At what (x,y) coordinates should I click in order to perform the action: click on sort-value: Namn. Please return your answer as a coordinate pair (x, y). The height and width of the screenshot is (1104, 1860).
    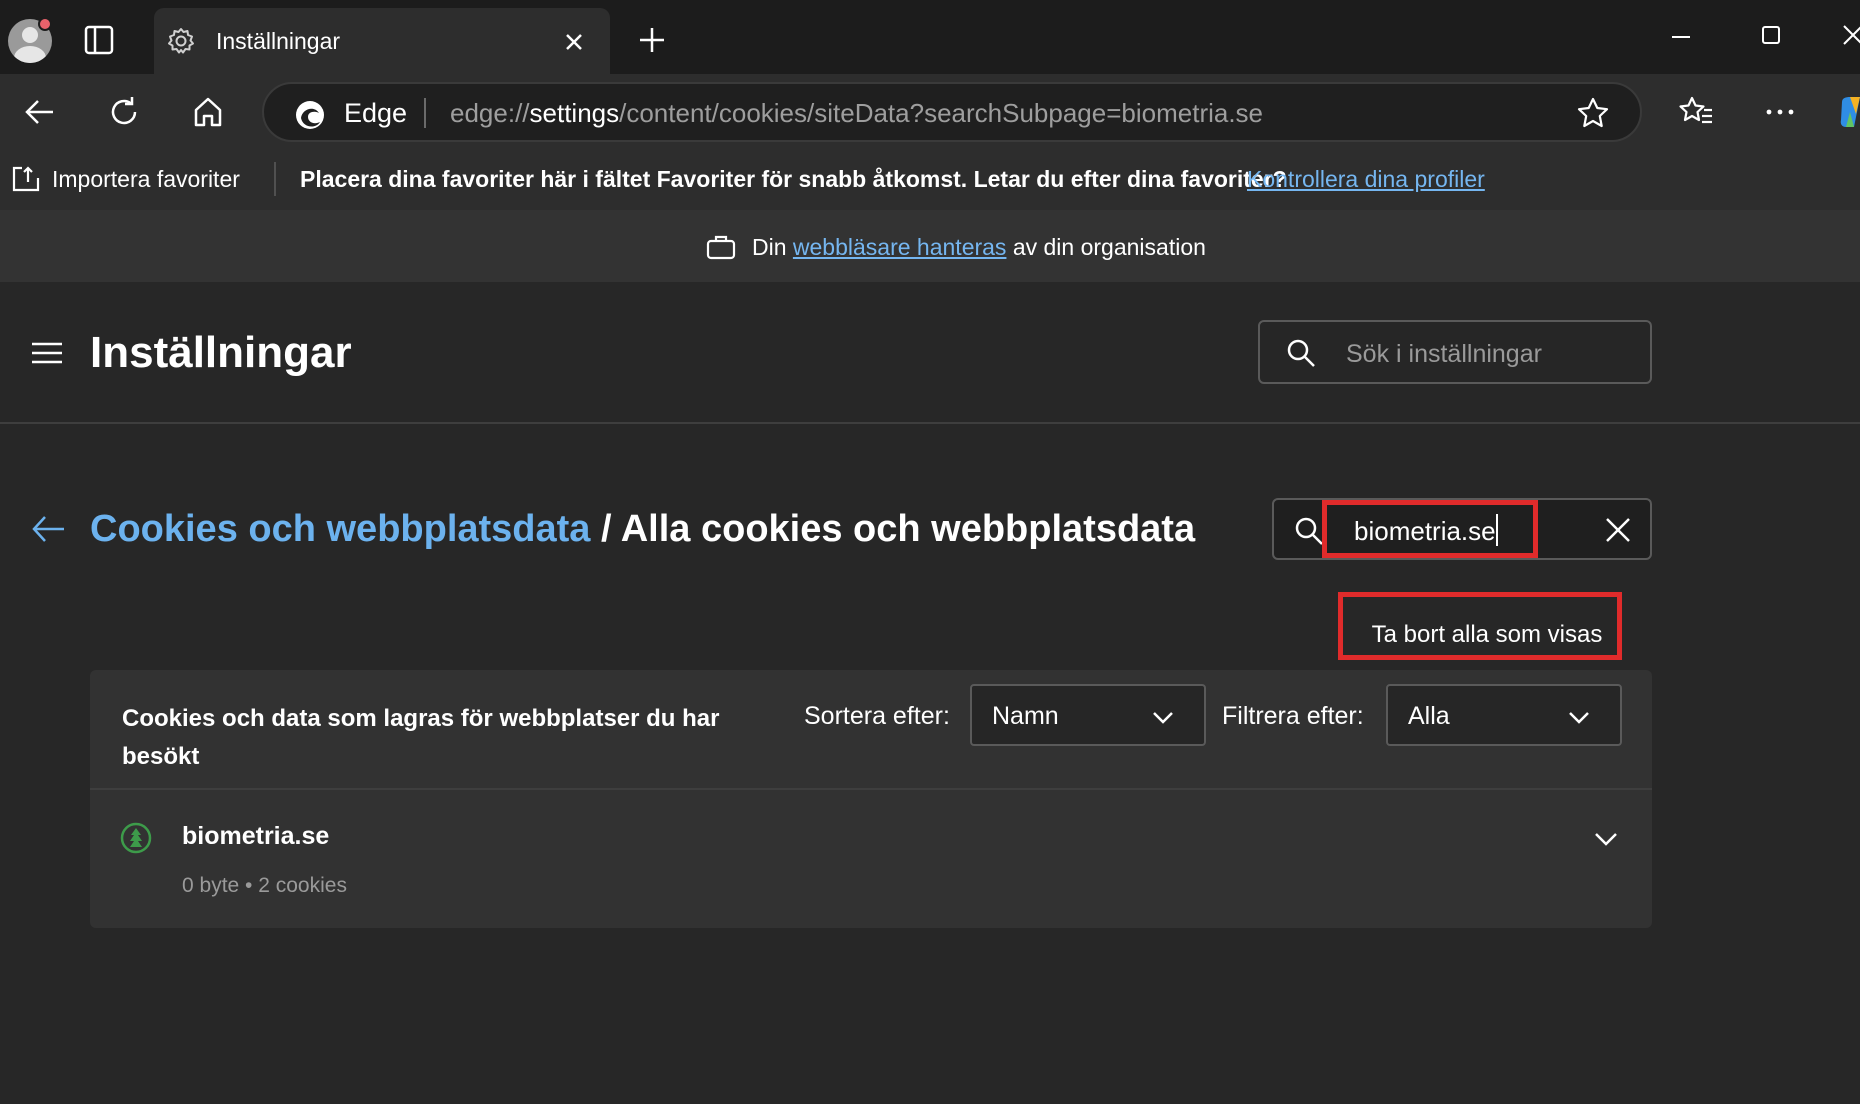
    Looking at the image, I should click on (1025, 716).